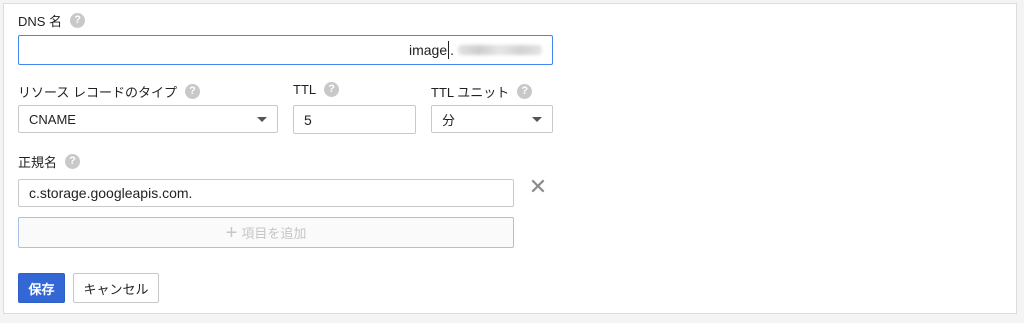  What do you see at coordinates (97, 92) in the screenshot?
I see `record-type-label-text: リソース レコードのタイプ` at bounding box center [97, 92].